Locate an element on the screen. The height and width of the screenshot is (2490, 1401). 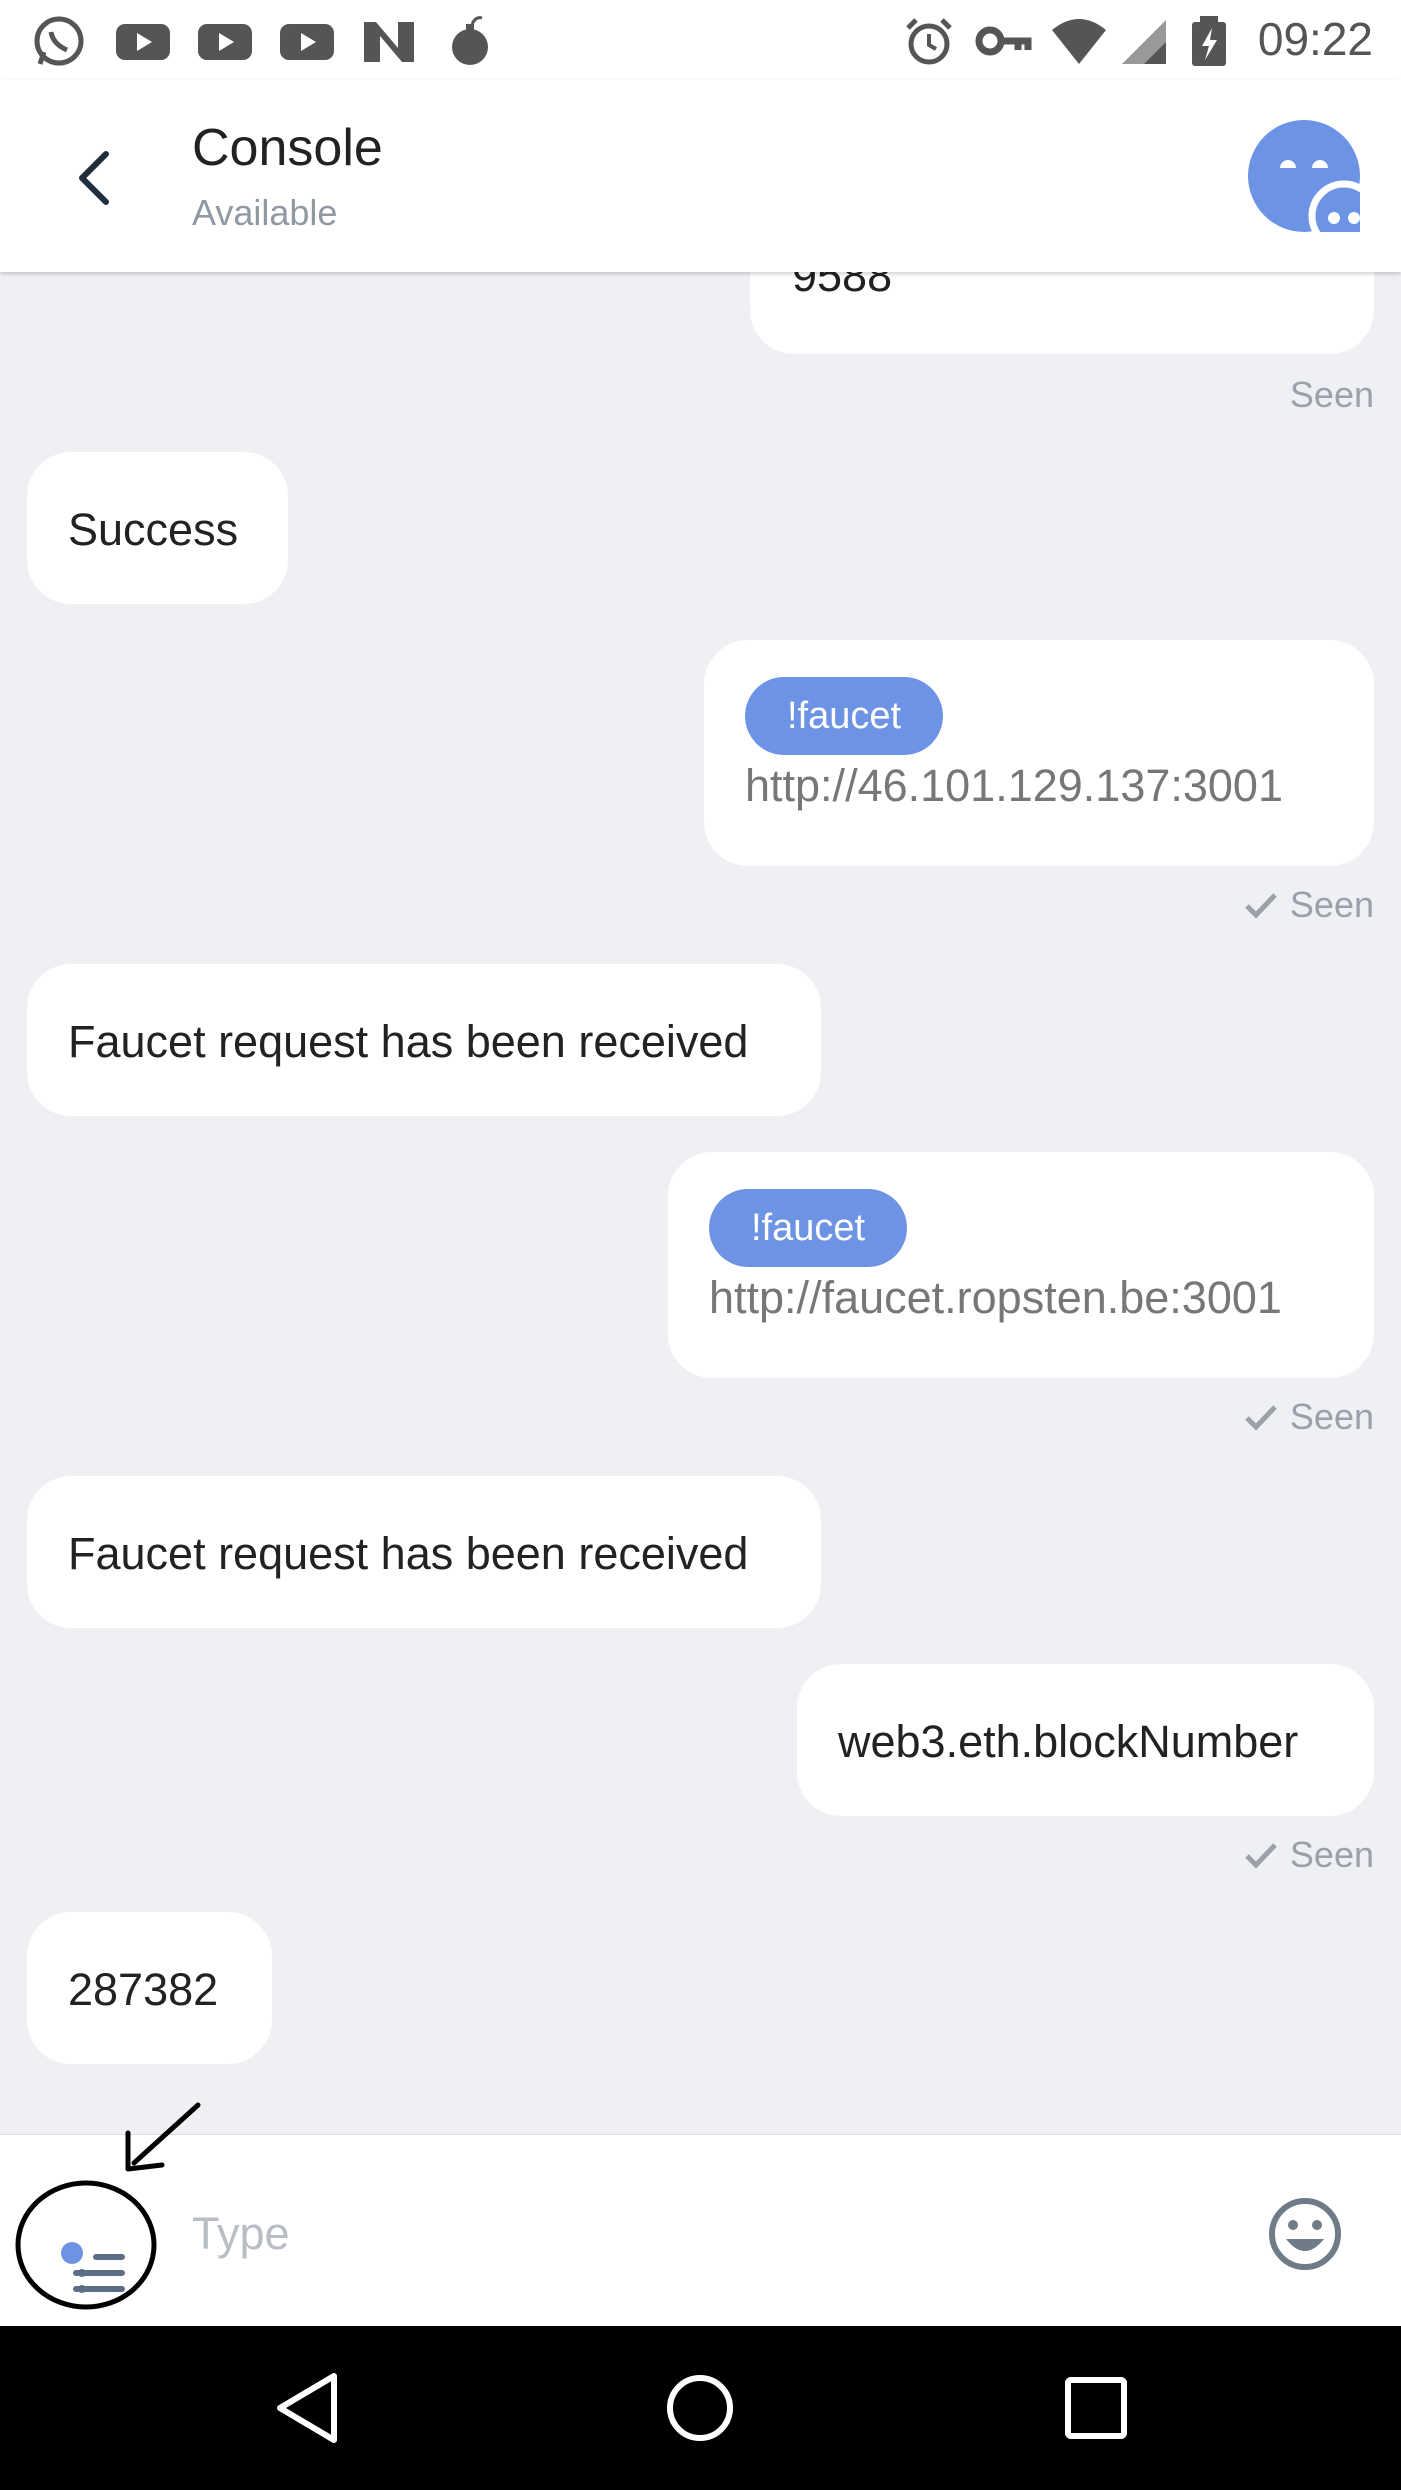
message-text: 287382 is located at coordinates (143, 1989).